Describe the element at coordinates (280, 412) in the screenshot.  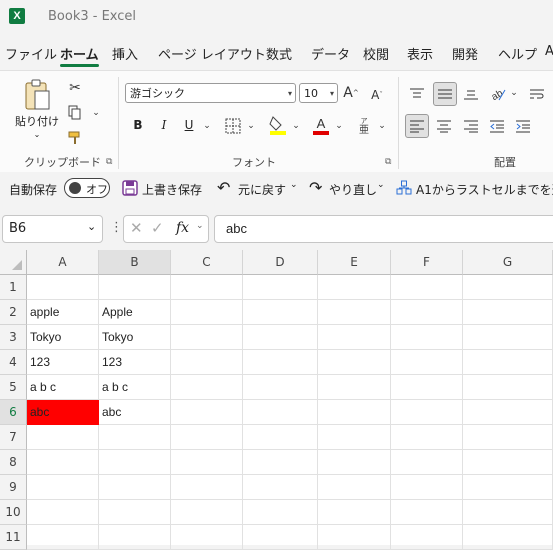
I see `cell-d6` at that location.